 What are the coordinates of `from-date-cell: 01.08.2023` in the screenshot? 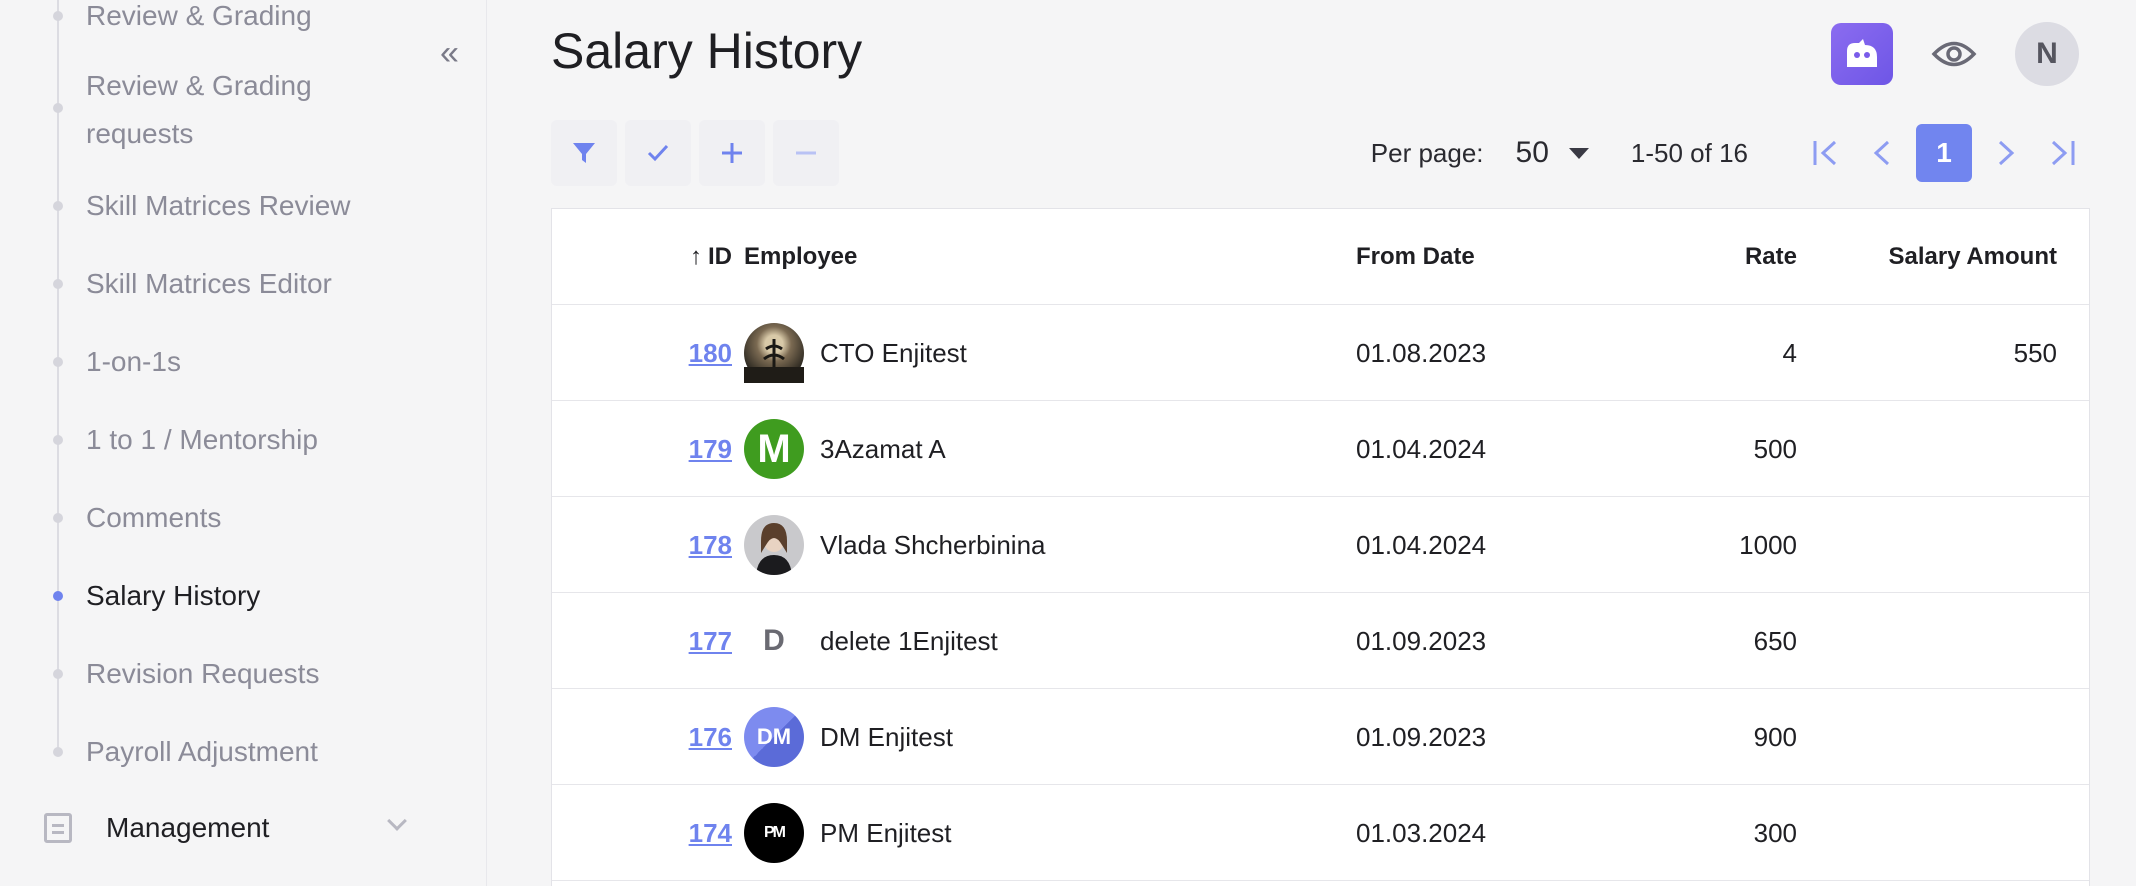 It's located at (1421, 352).